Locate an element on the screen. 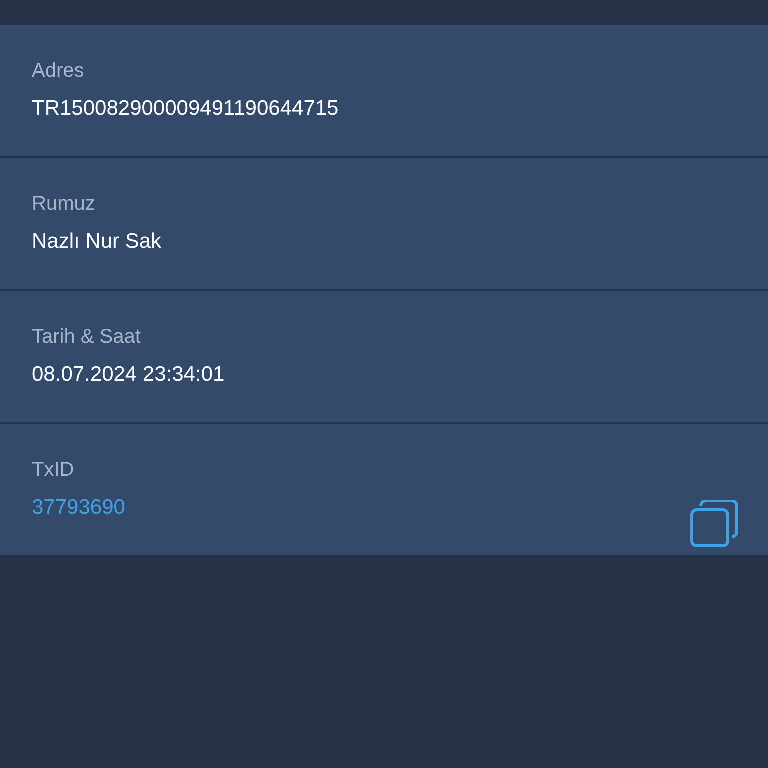 This screenshot has width=768, height=768. field-label: Adres is located at coordinates (59, 71).